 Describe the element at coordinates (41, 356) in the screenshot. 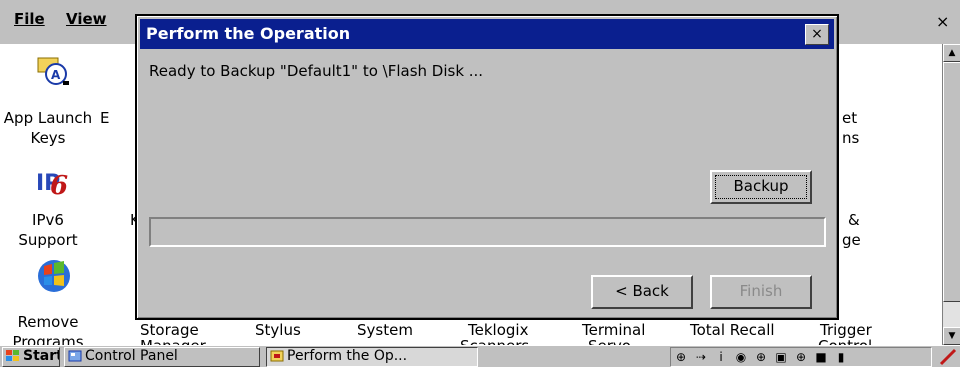

I see `start-label: Start` at that location.